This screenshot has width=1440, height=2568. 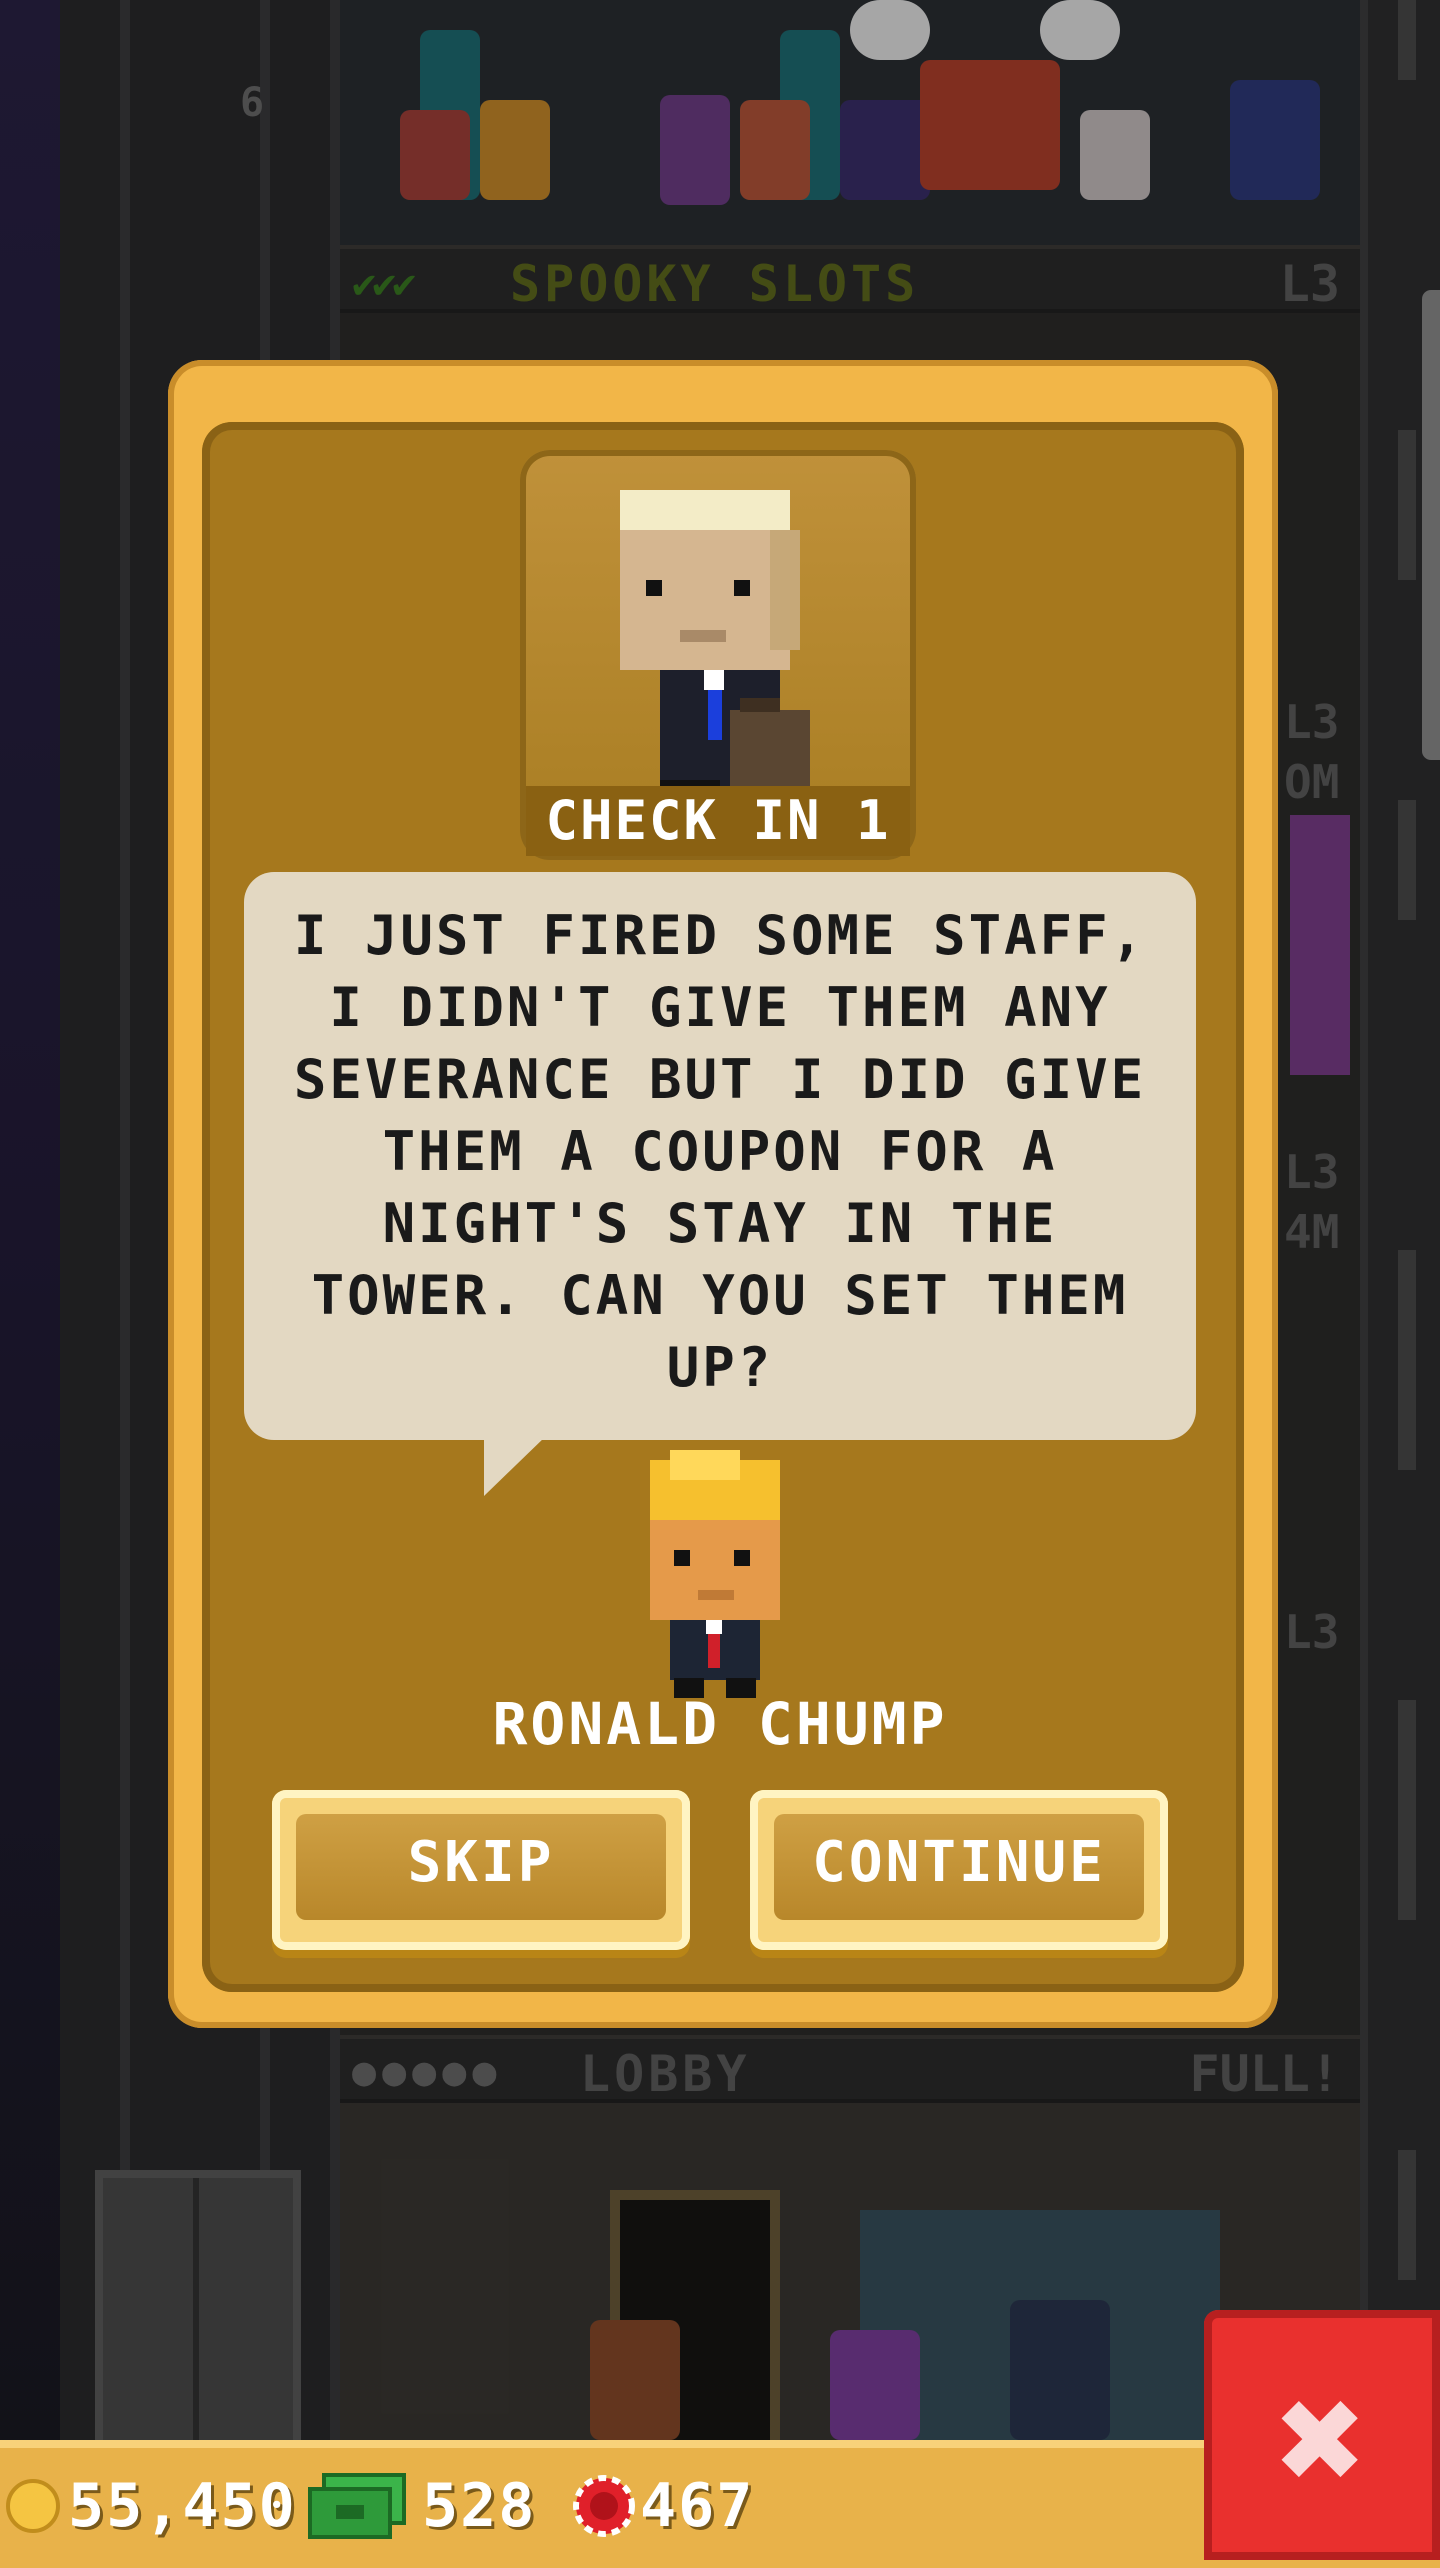 What do you see at coordinates (718, 821) in the screenshot?
I see `mission-label: CHECK IN 1` at bounding box center [718, 821].